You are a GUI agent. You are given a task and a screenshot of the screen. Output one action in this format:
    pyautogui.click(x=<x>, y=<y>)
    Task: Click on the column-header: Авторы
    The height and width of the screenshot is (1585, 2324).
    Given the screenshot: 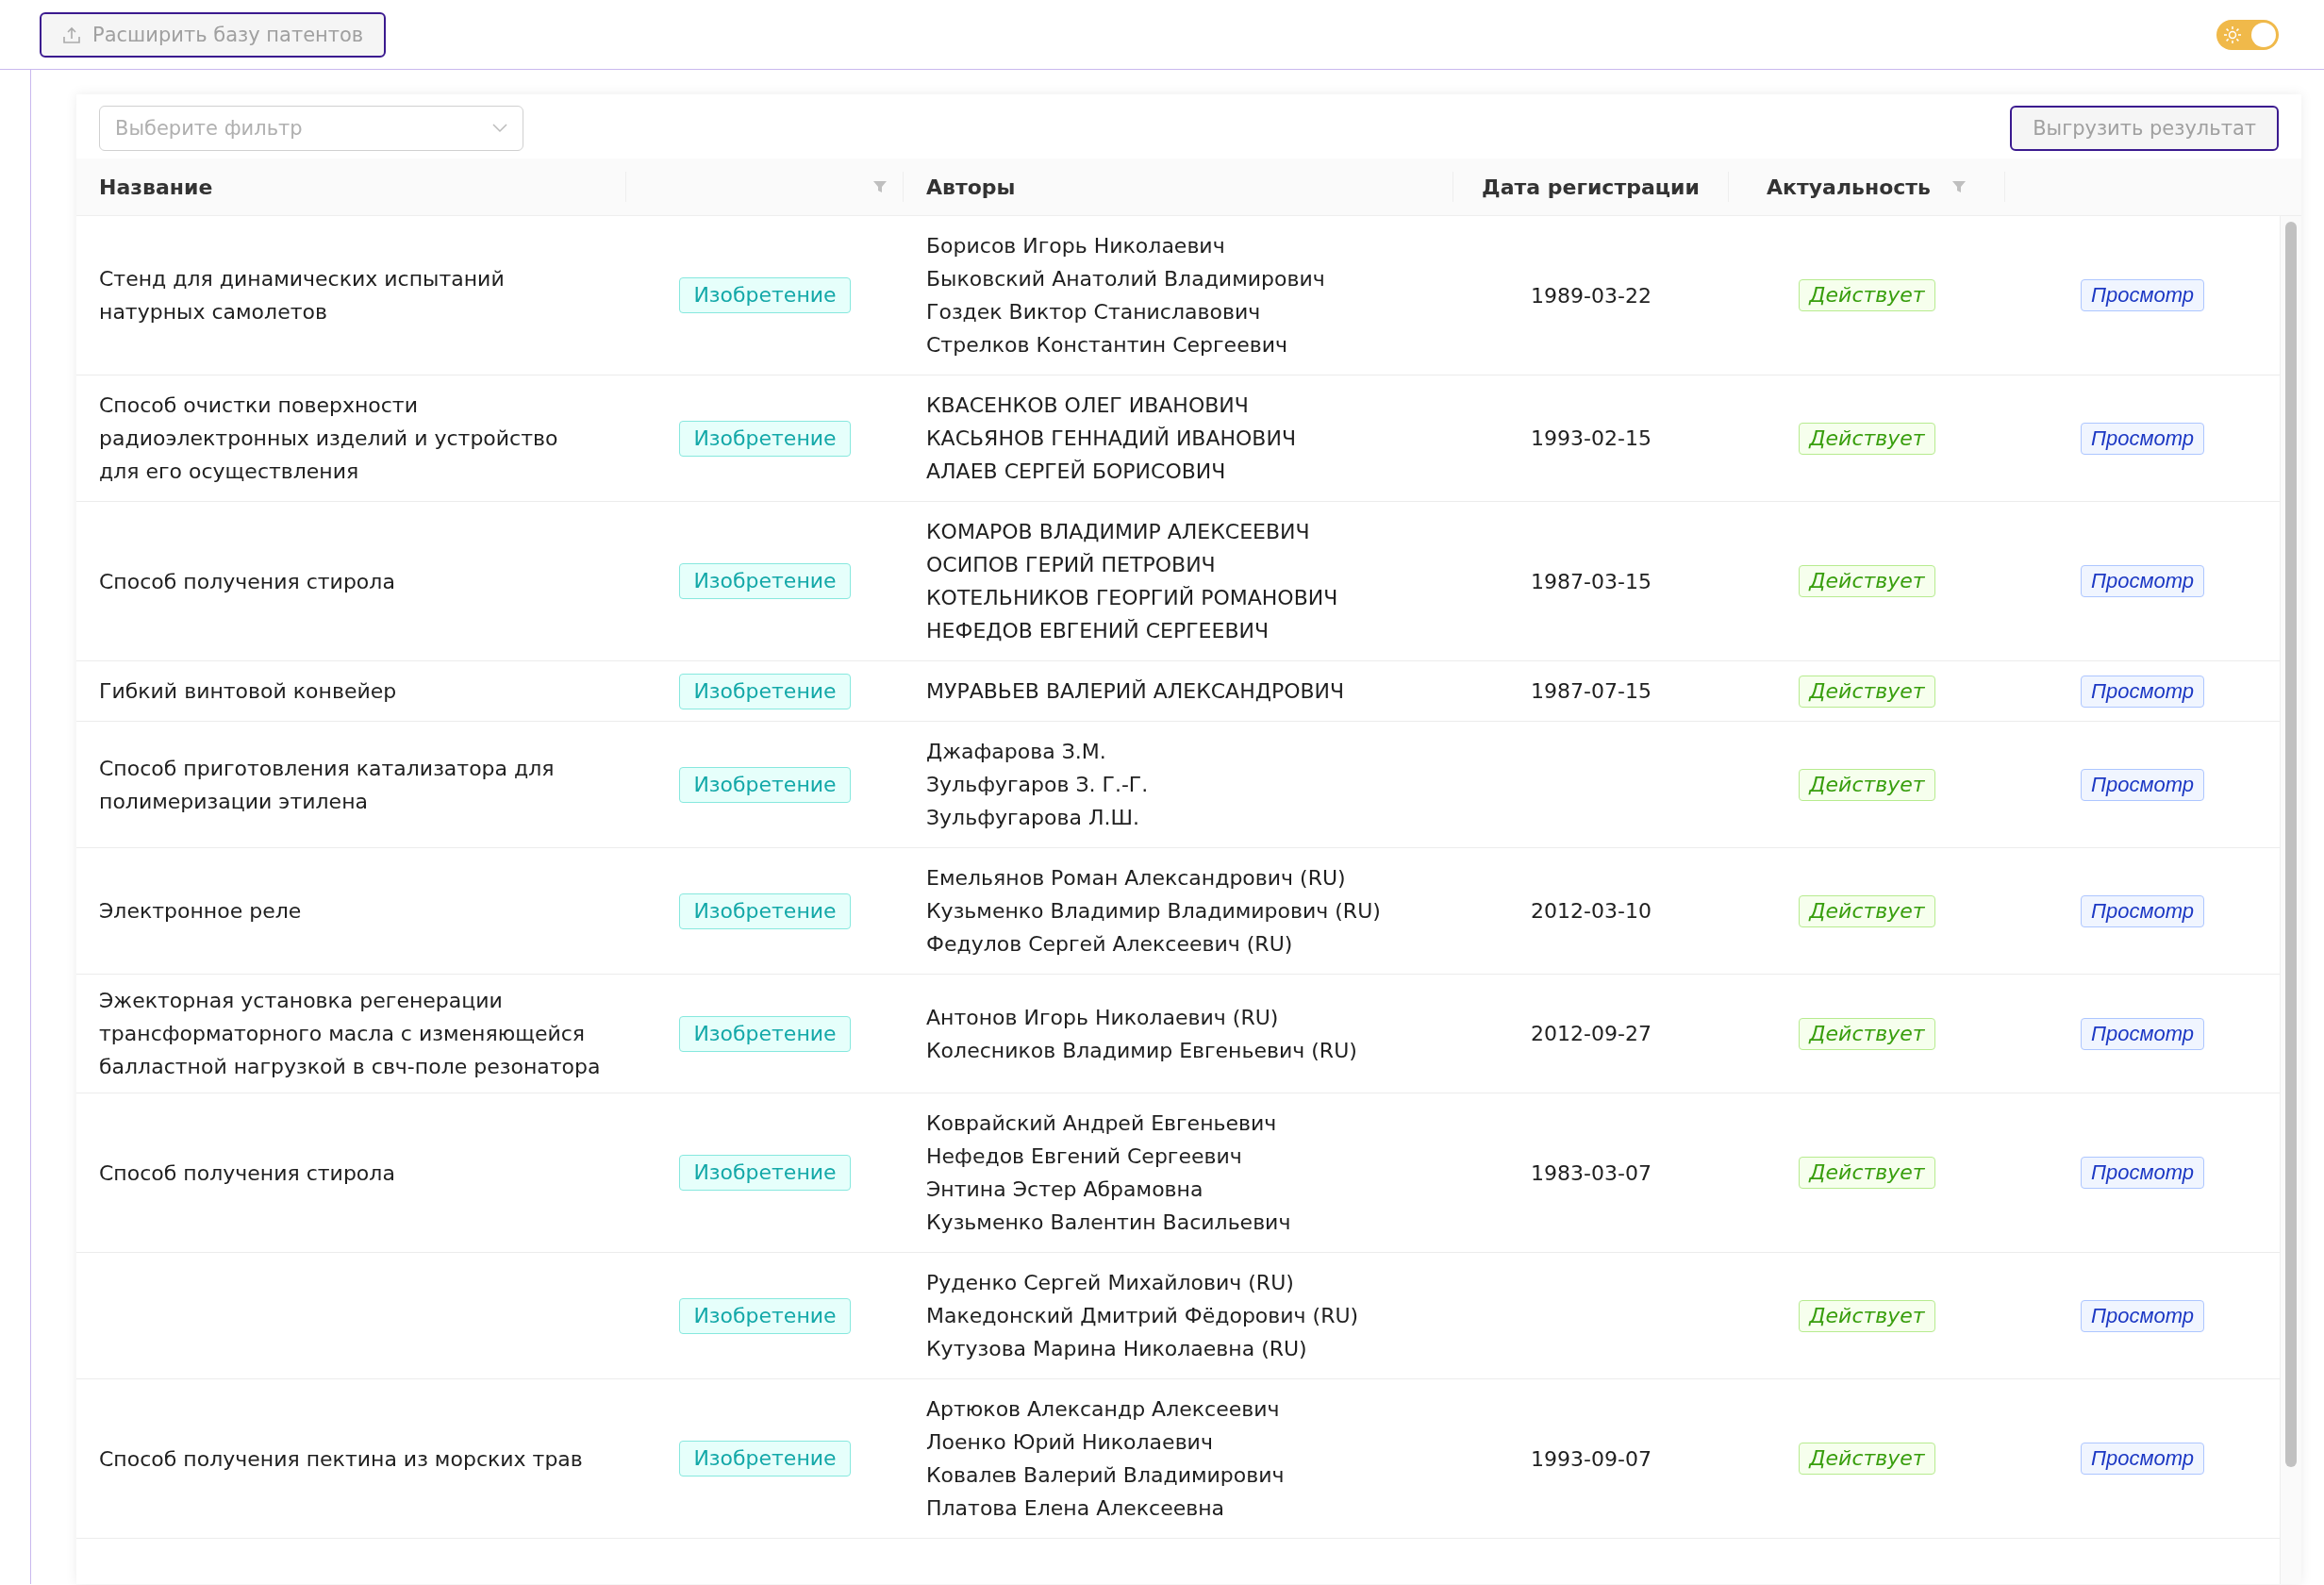 What is the action you would take?
    pyautogui.click(x=971, y=187)
    